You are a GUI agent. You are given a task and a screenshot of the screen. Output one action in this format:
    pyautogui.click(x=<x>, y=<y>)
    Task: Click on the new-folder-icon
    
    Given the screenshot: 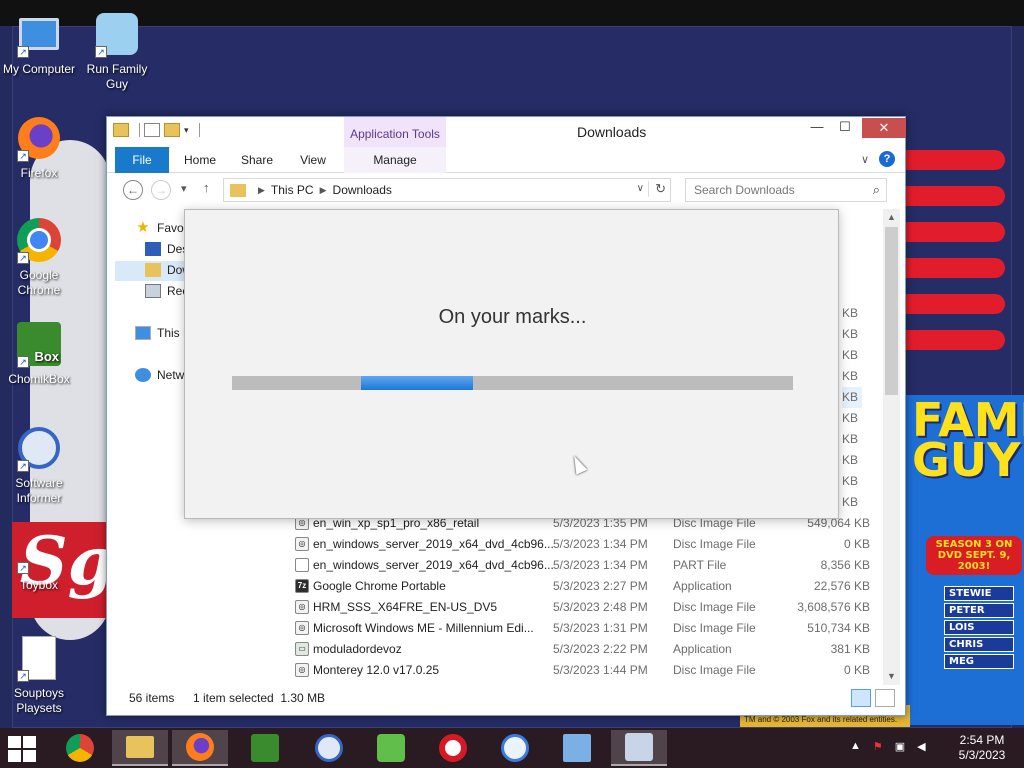 What is the action you would take?
    pyautogui.click(x=172, y=130)
    